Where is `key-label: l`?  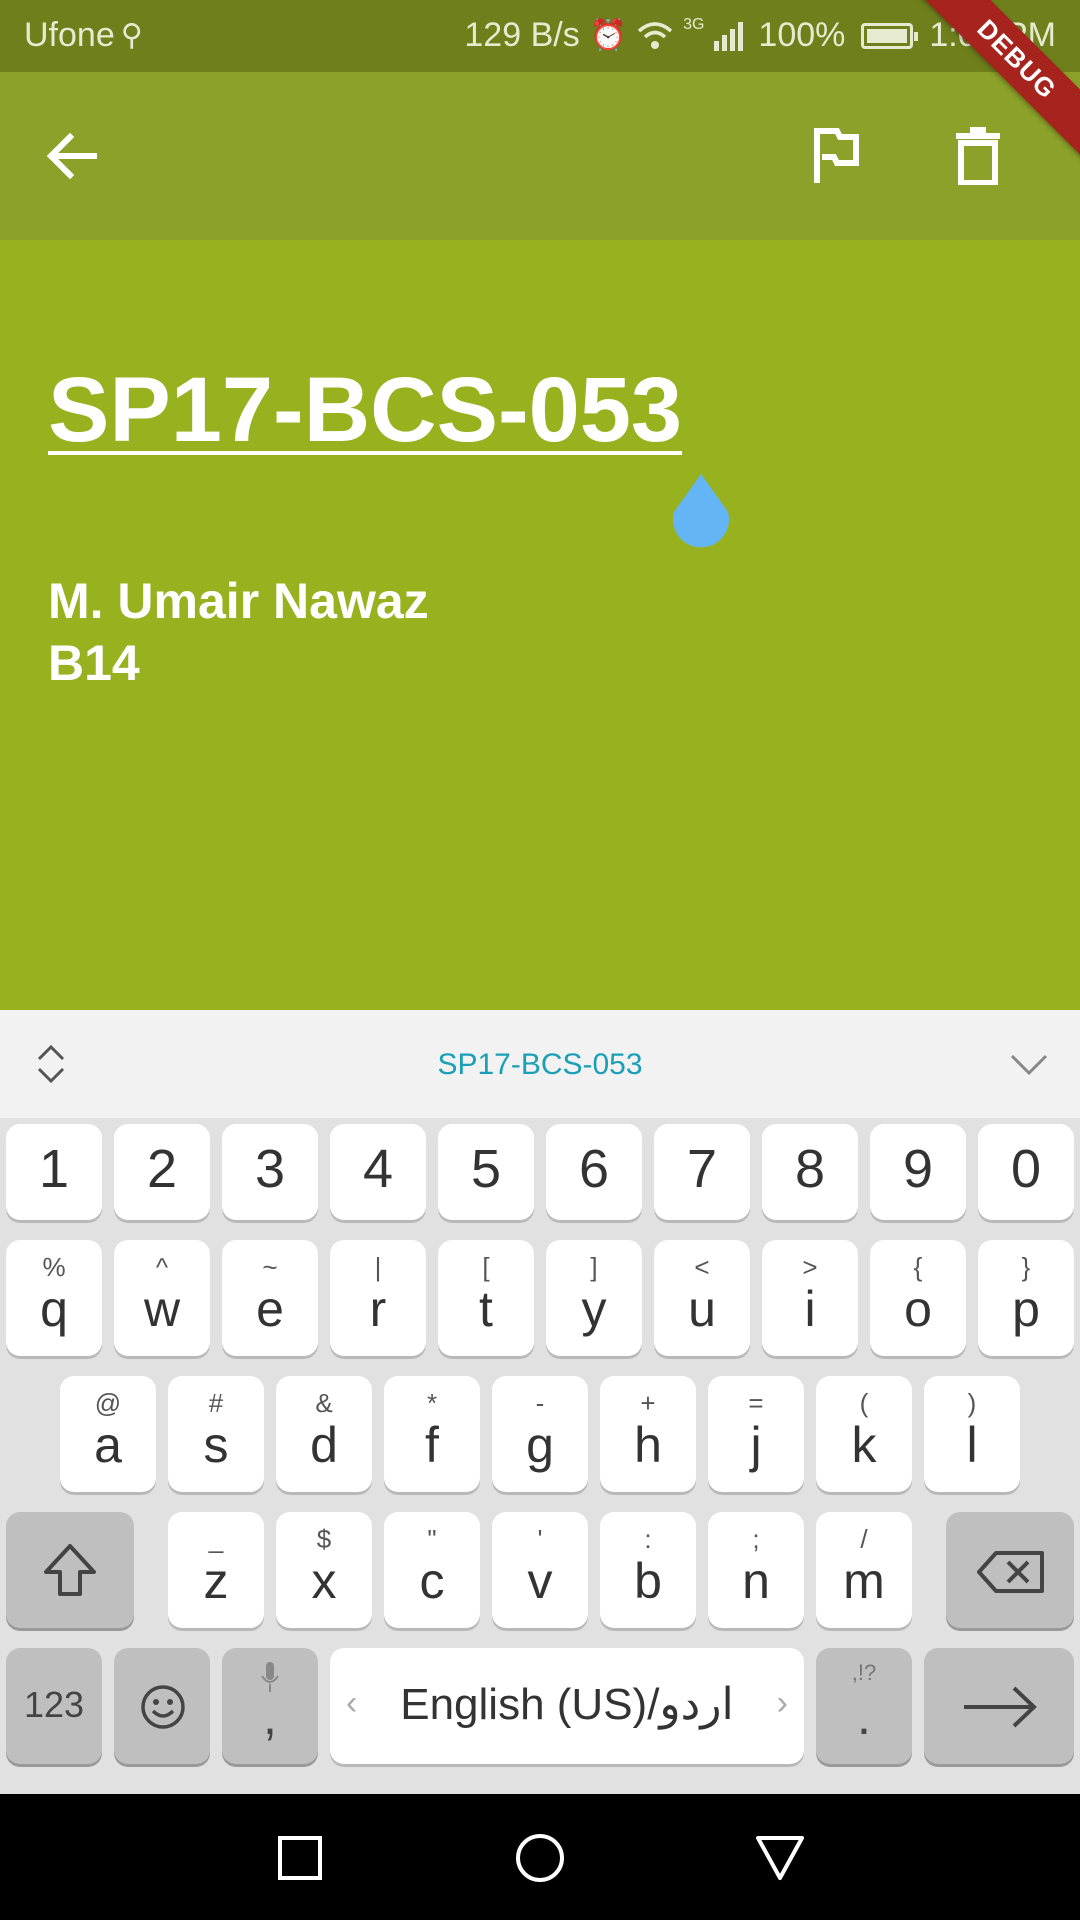 key-label: l is located at coordinates (972, 1445).